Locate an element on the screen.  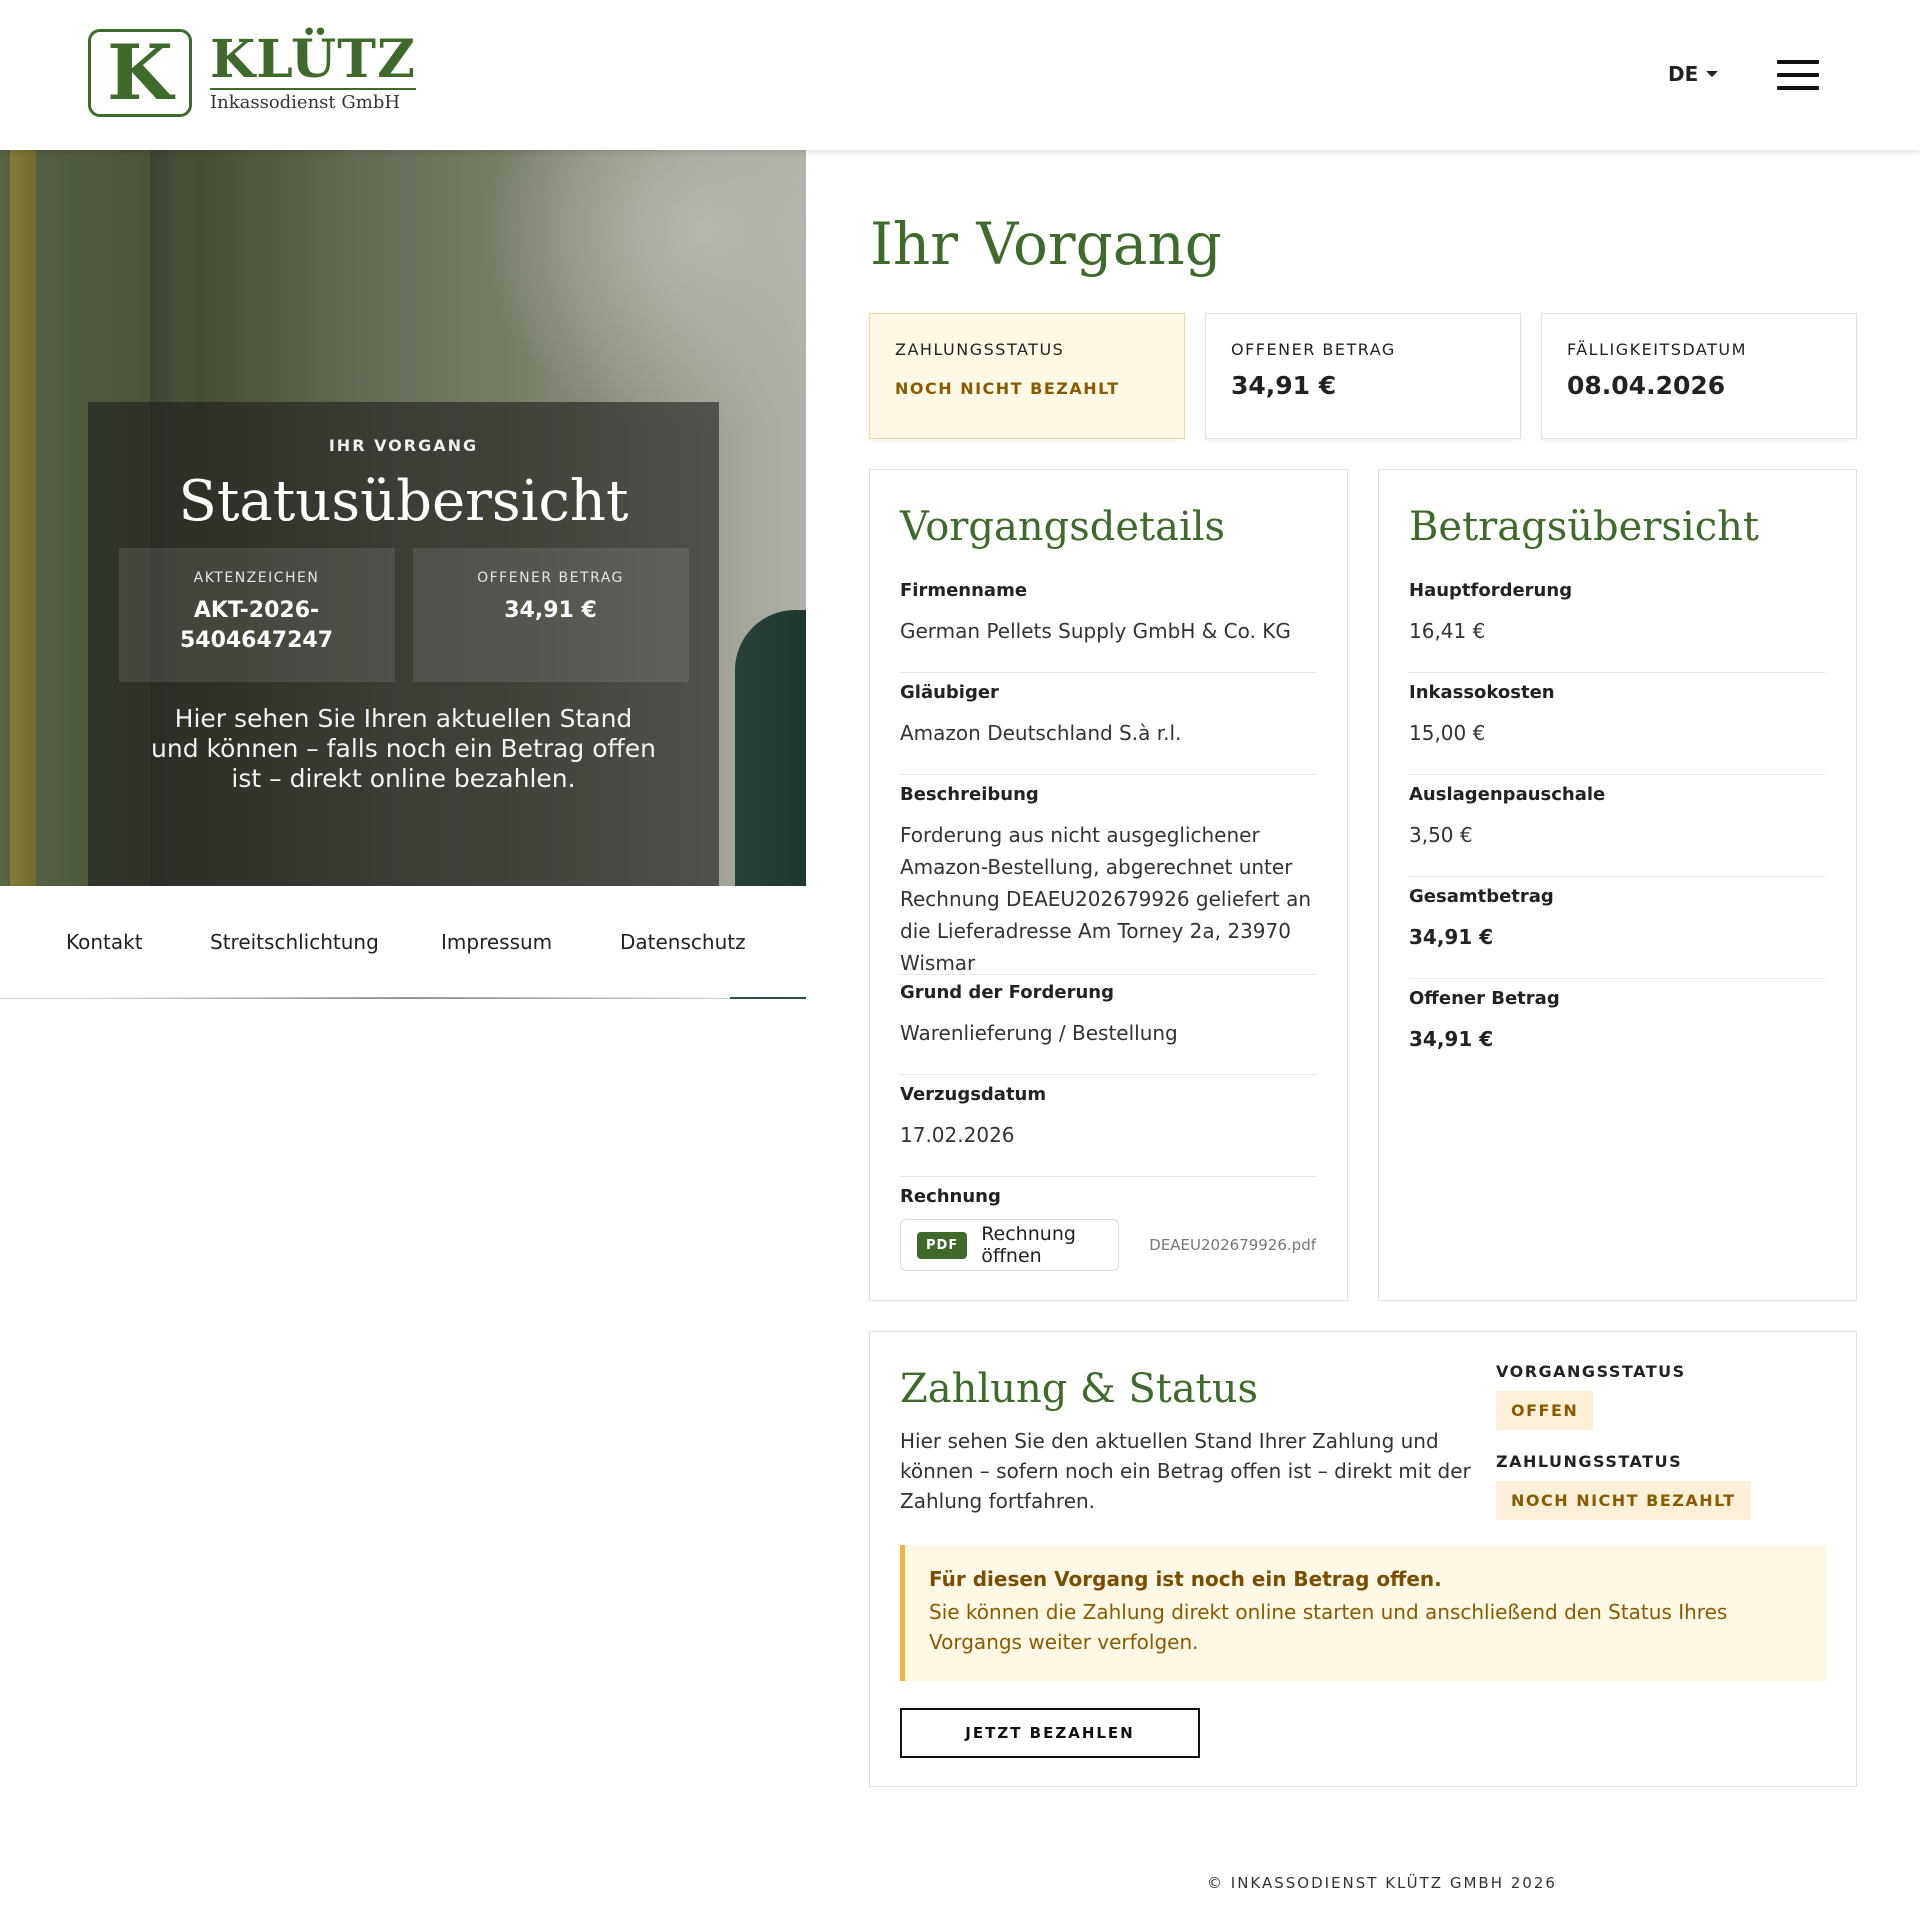
amount-value: 3,50 € is located at coordinates (1441, 835).